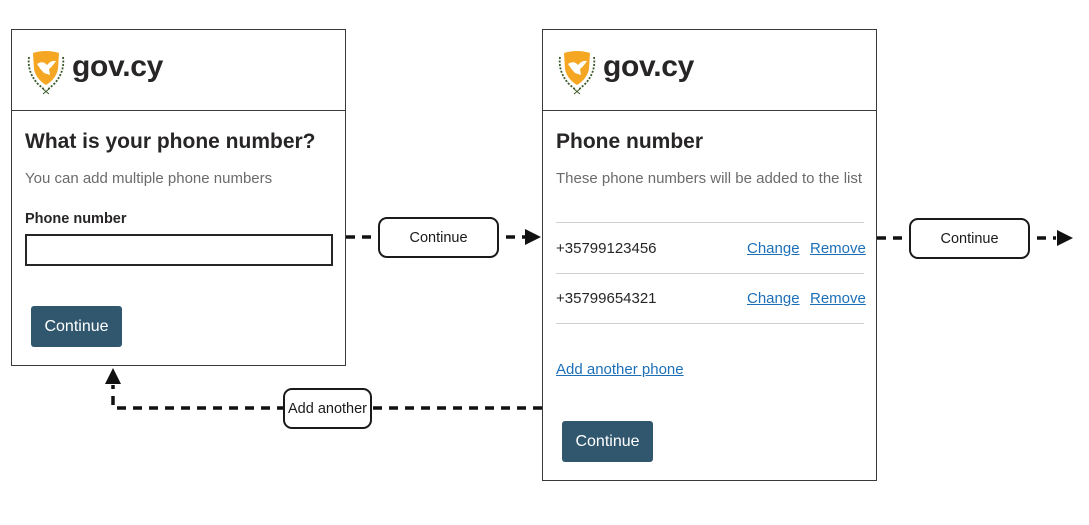  I want to click on flow-label-add-another: Add another, so click(327, 408).